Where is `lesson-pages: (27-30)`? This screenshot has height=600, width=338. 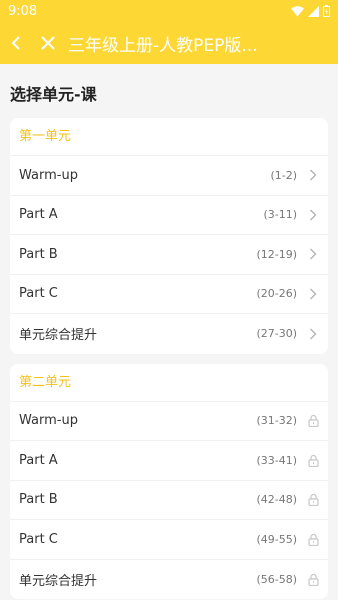 lesson-pages: (27-30) is located at coordinates (276, 334).